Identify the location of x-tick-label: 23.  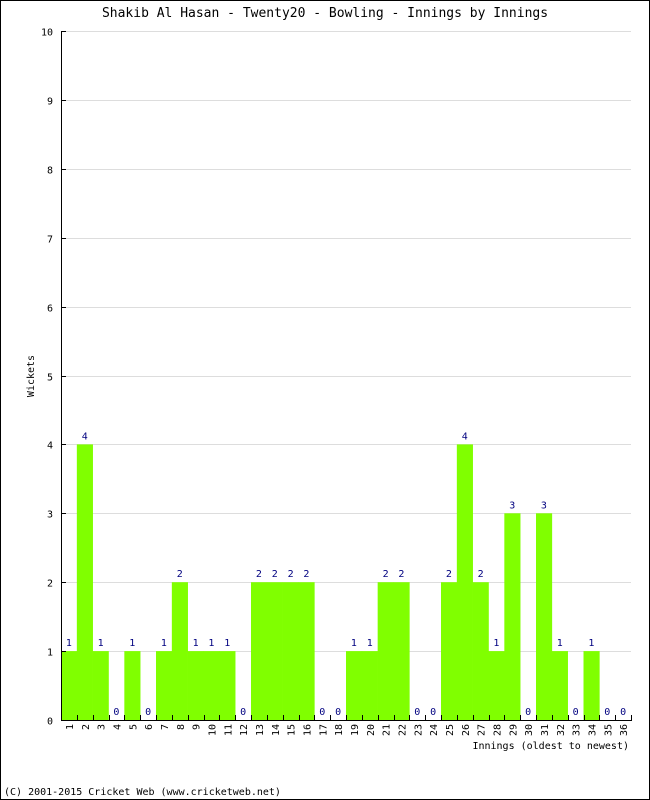
(418, 730).